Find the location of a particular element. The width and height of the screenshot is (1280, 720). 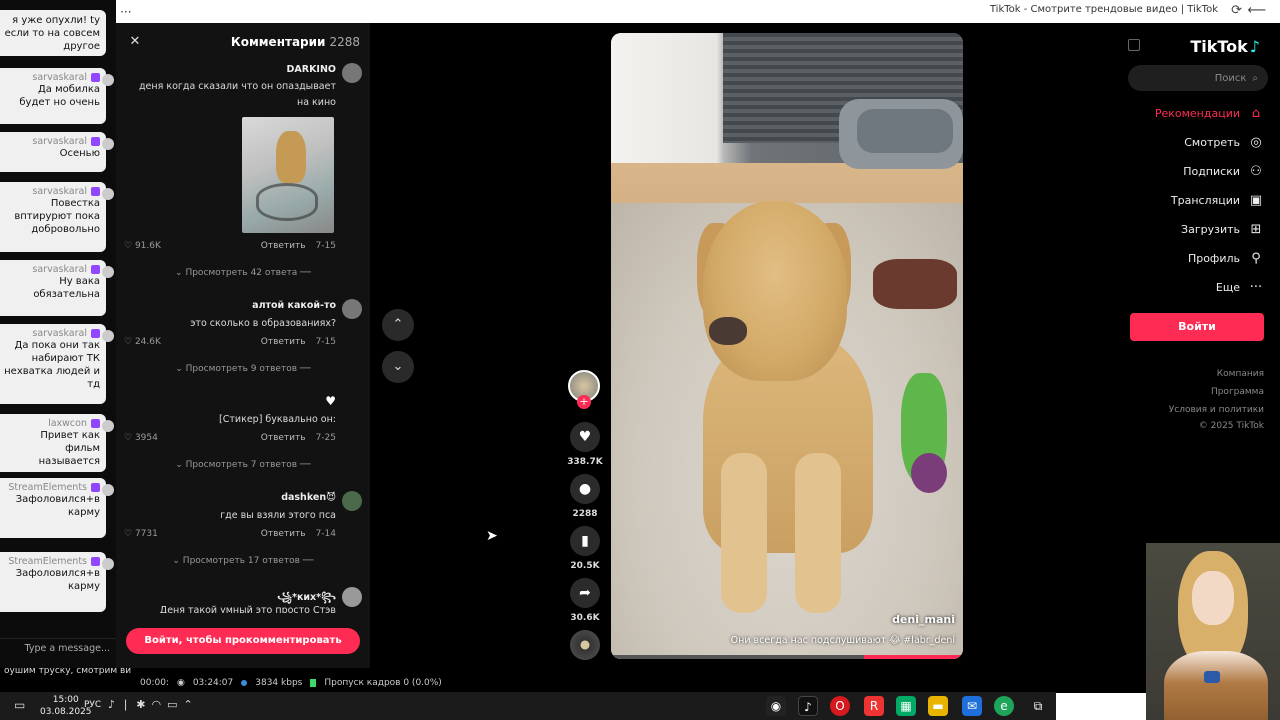

nav-live: Трансляции ▣ is located at coordinates (1217, 200).